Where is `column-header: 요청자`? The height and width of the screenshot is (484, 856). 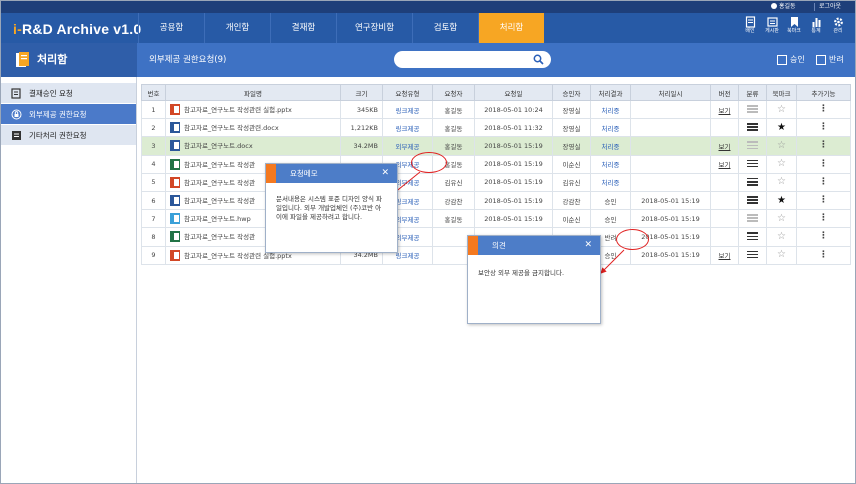
column-header: 요청자 is located at coordinates (453, 92).